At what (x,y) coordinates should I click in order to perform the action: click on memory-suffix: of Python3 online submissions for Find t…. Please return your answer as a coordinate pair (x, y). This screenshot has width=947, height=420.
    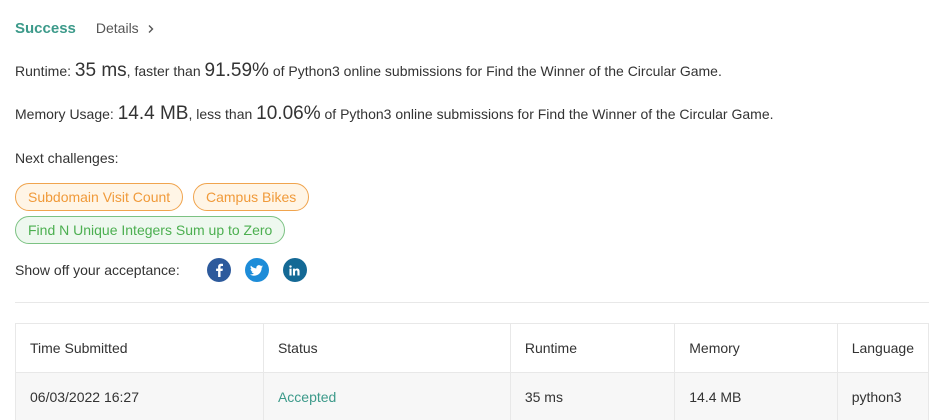
    Looking at the image, I should click on (547, 114).